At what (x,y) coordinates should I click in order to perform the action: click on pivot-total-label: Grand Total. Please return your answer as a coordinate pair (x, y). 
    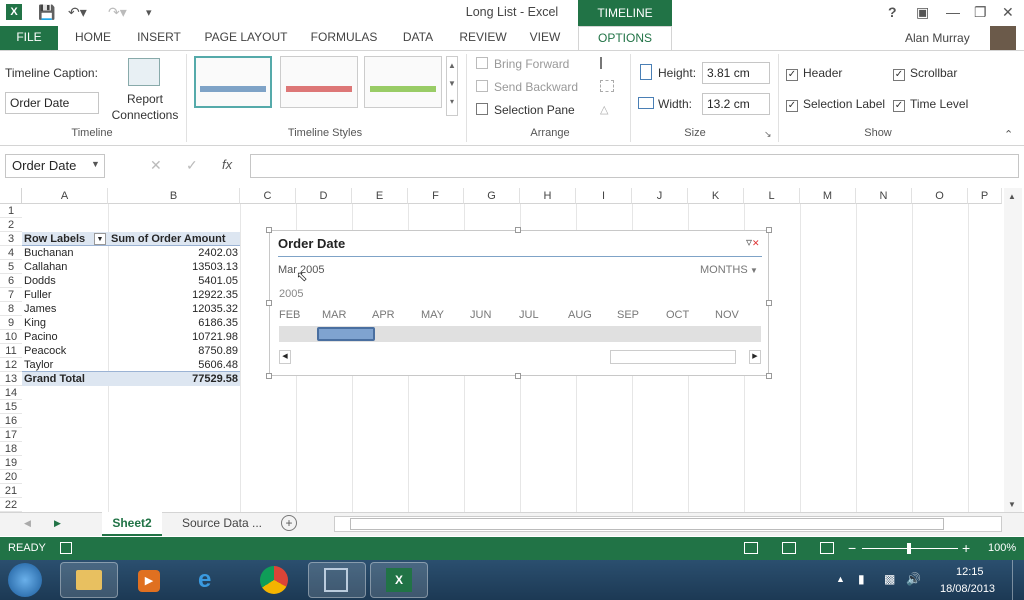
    Looking at the image, I should click on (65, 379).